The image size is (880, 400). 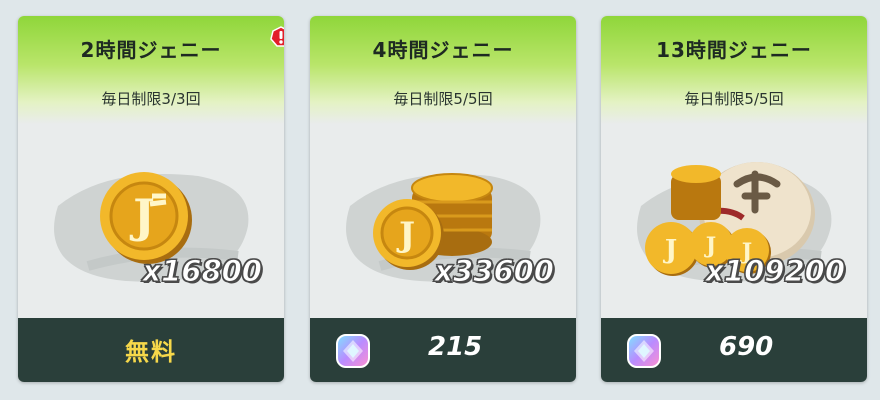 I want to click on price-button: 690, so click(x=734, y=350).